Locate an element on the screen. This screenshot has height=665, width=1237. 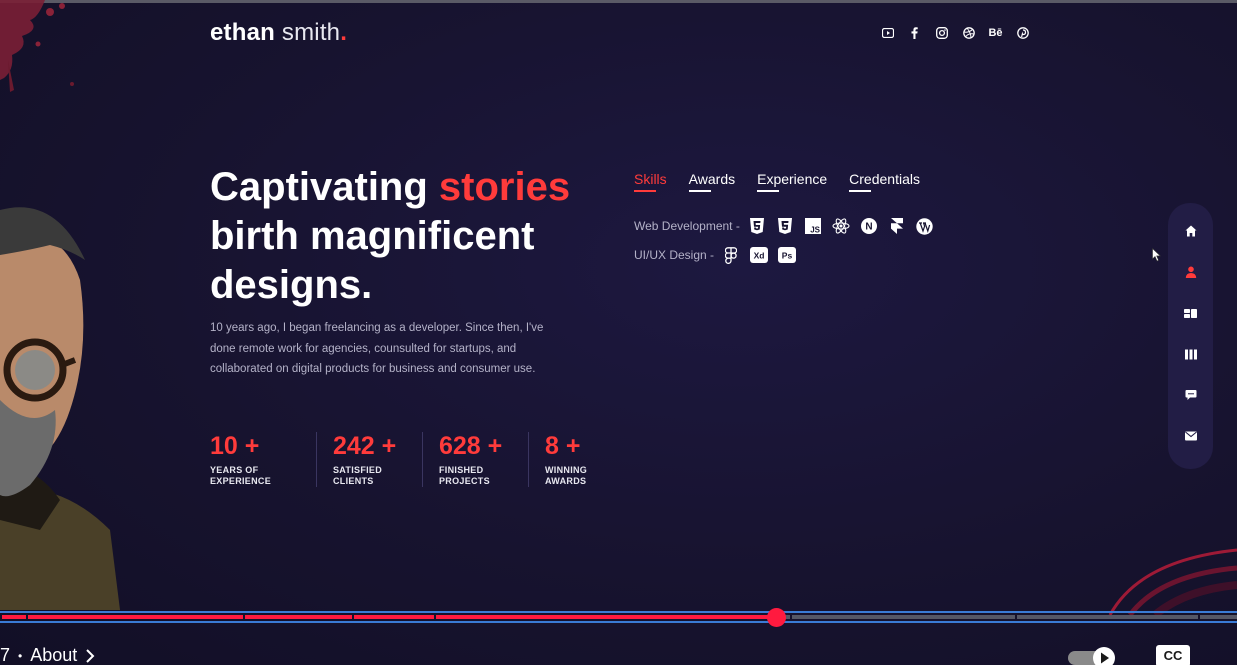
stat-label: YEARS OF EXPERIENCE is located at coordinates (241, 475).